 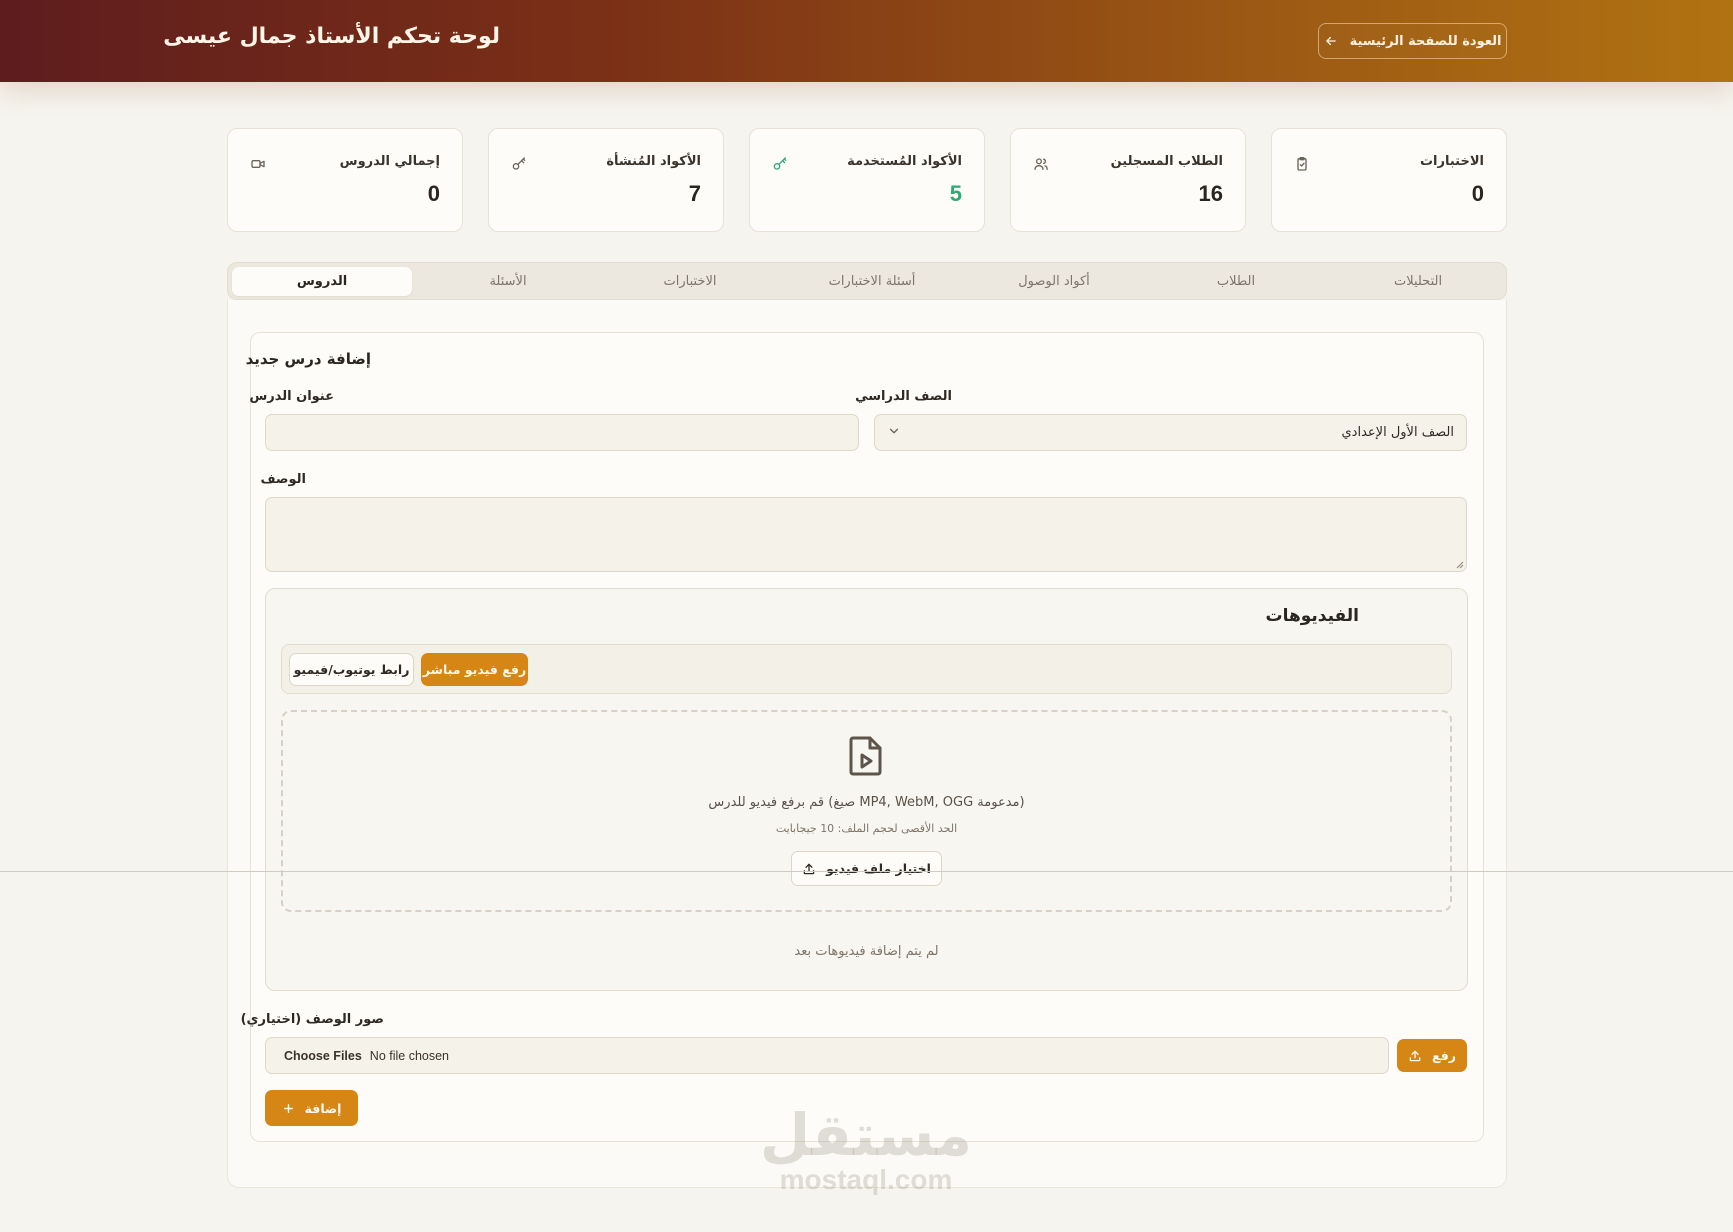 I want to click on tab-exam-questions: أسئلة الاختبارات, so click(x=872, y=281).